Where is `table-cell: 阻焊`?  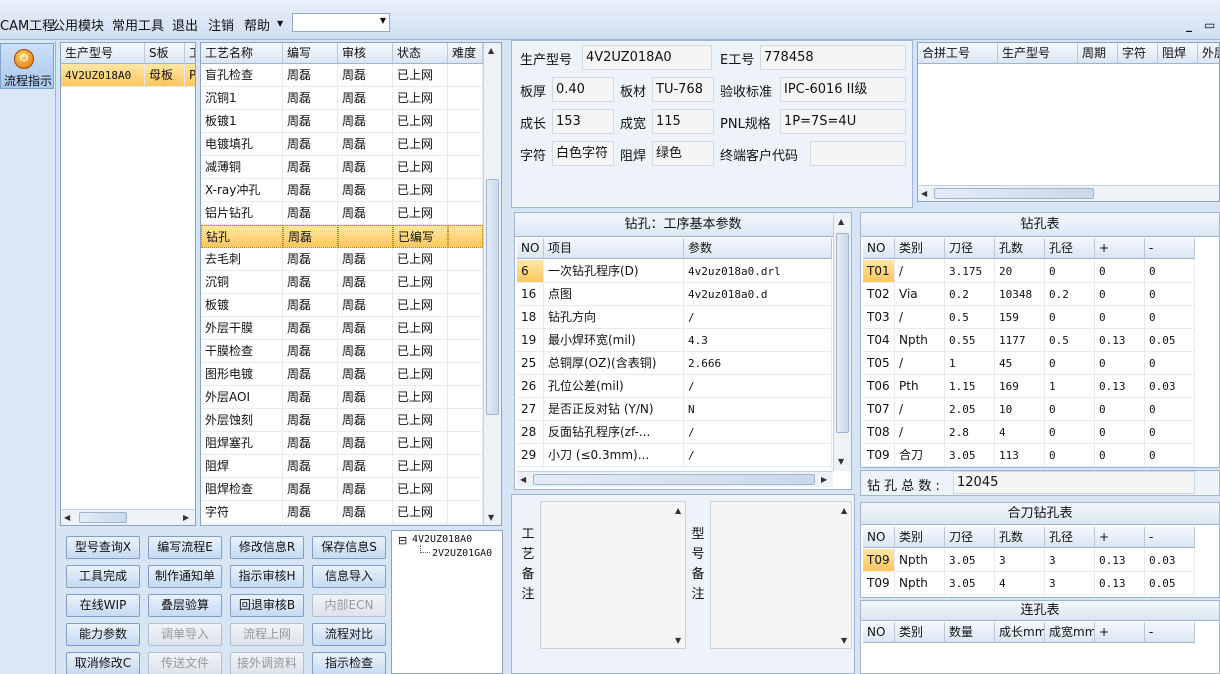 table-cell: 阻焊 is located at coordinates (242, 466).